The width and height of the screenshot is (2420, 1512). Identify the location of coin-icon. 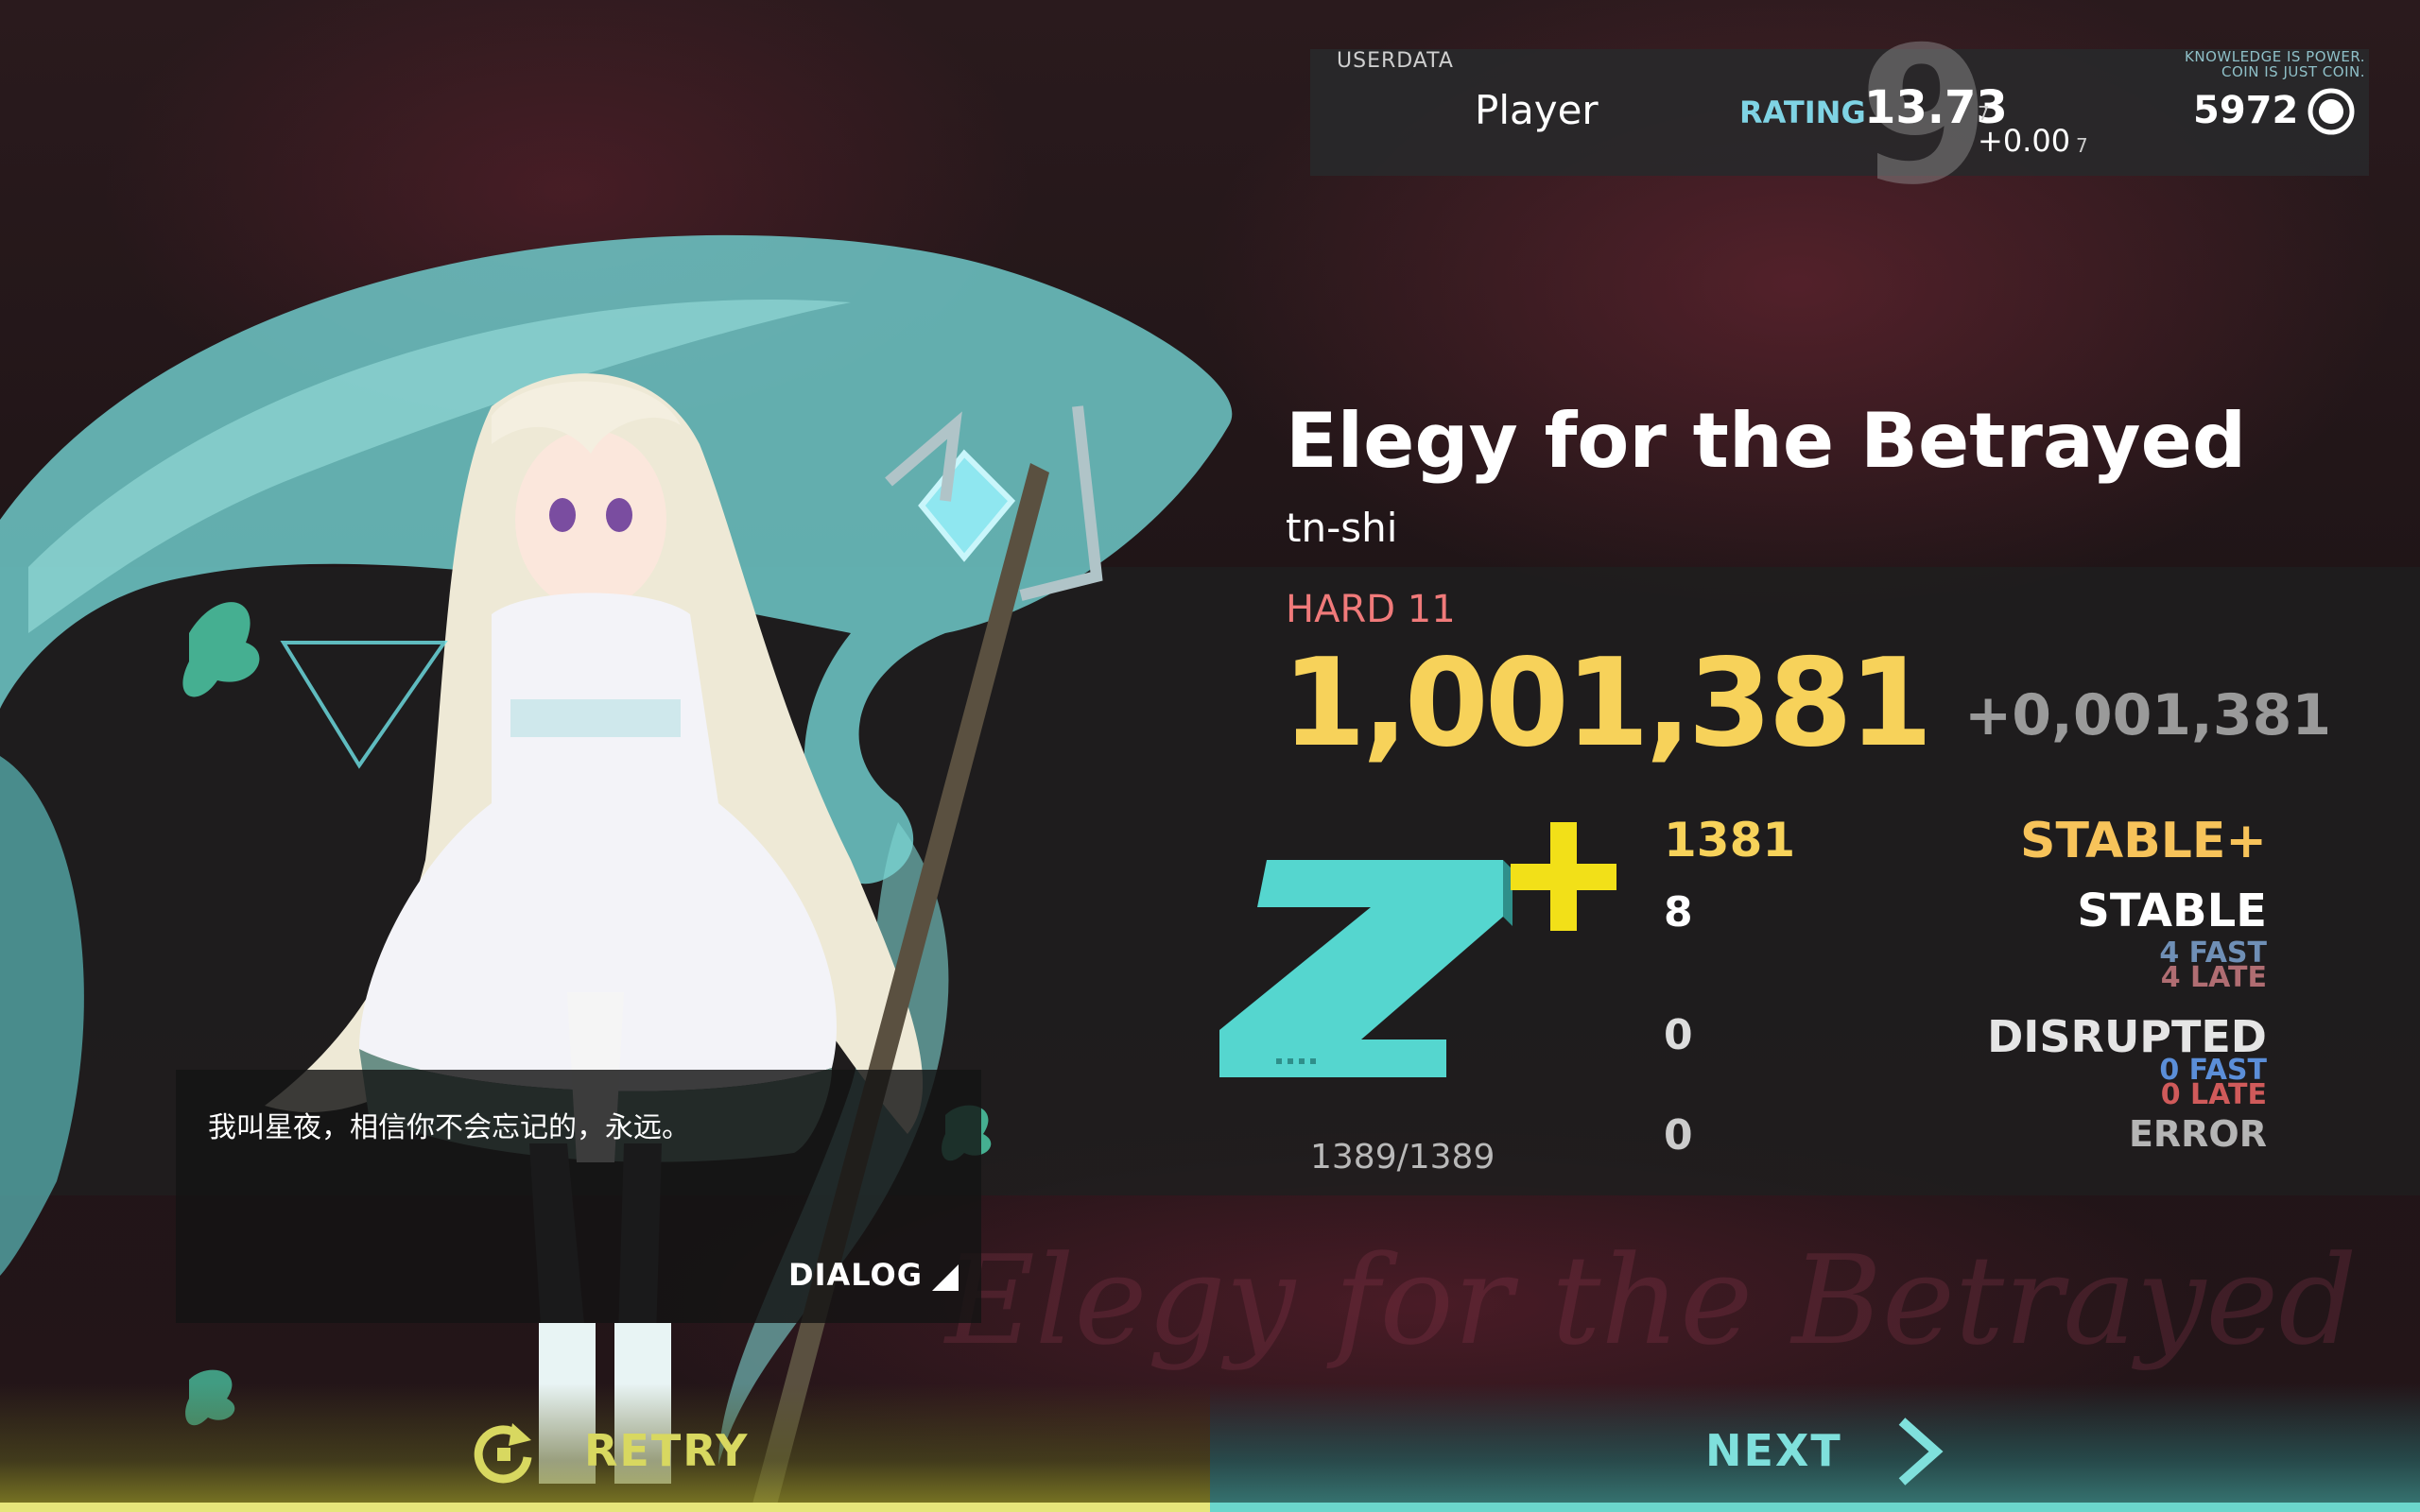
(2331, 111).